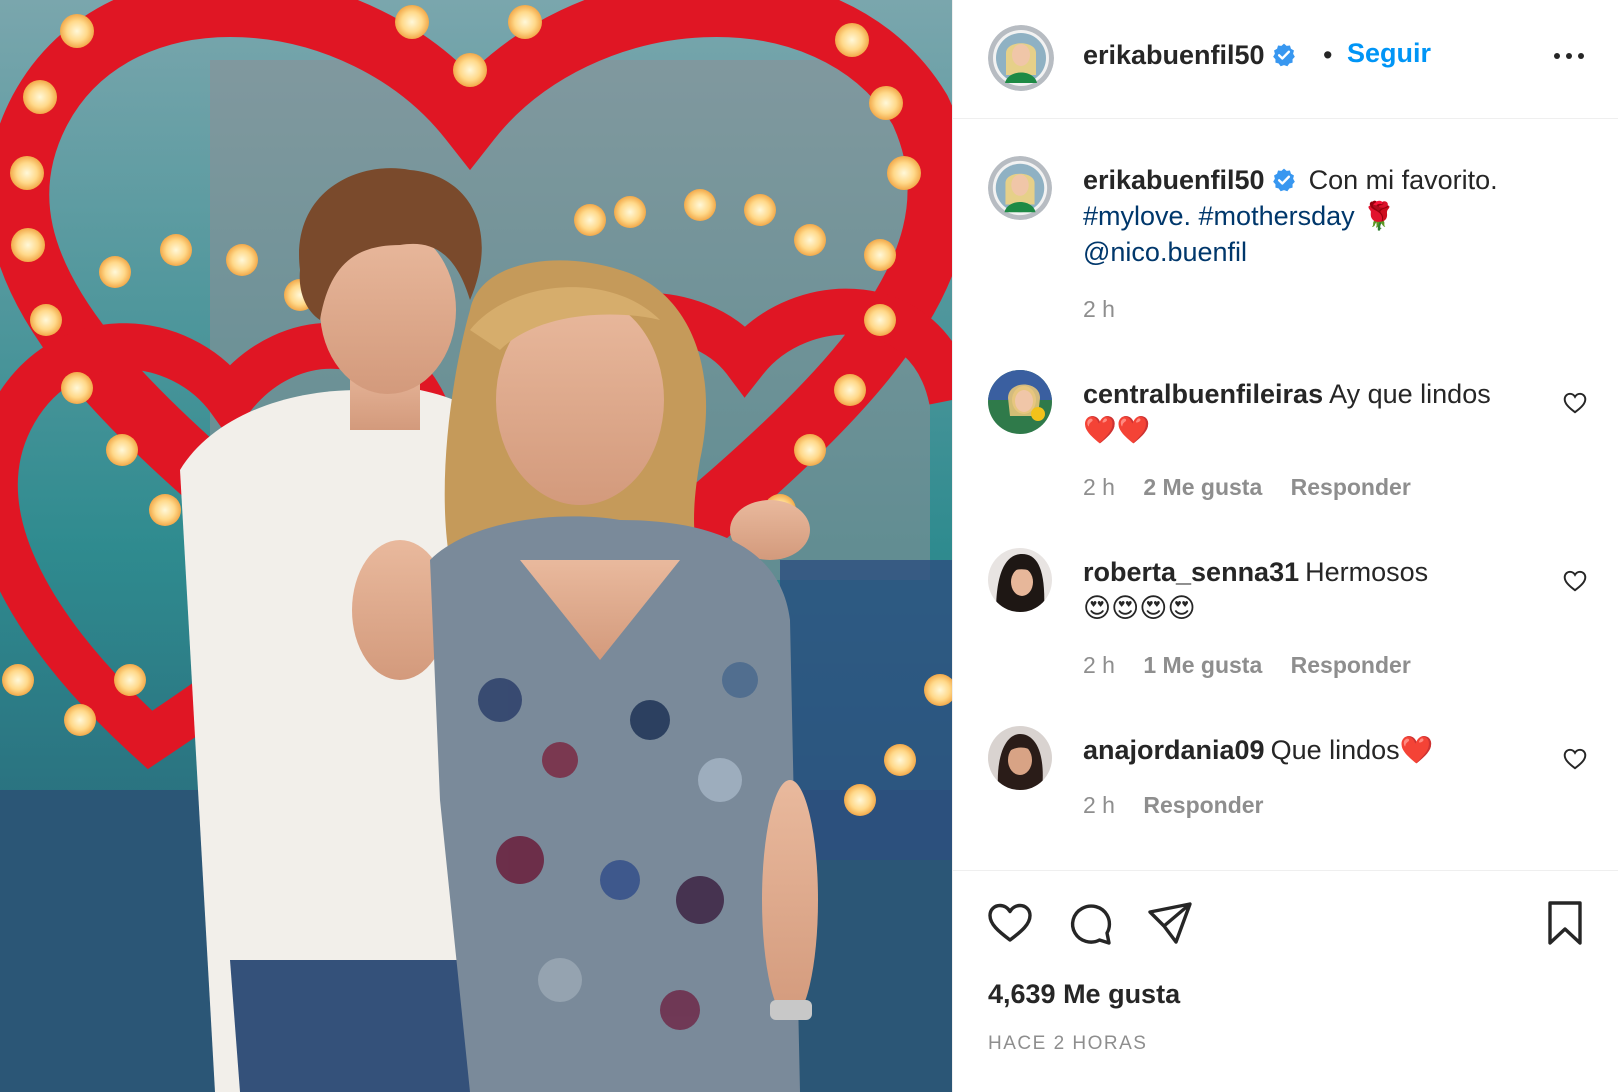  Describe the element at coordinates (1403, 180) in the screenshot. I see `caption-text: Con mi favorito.` at that location.